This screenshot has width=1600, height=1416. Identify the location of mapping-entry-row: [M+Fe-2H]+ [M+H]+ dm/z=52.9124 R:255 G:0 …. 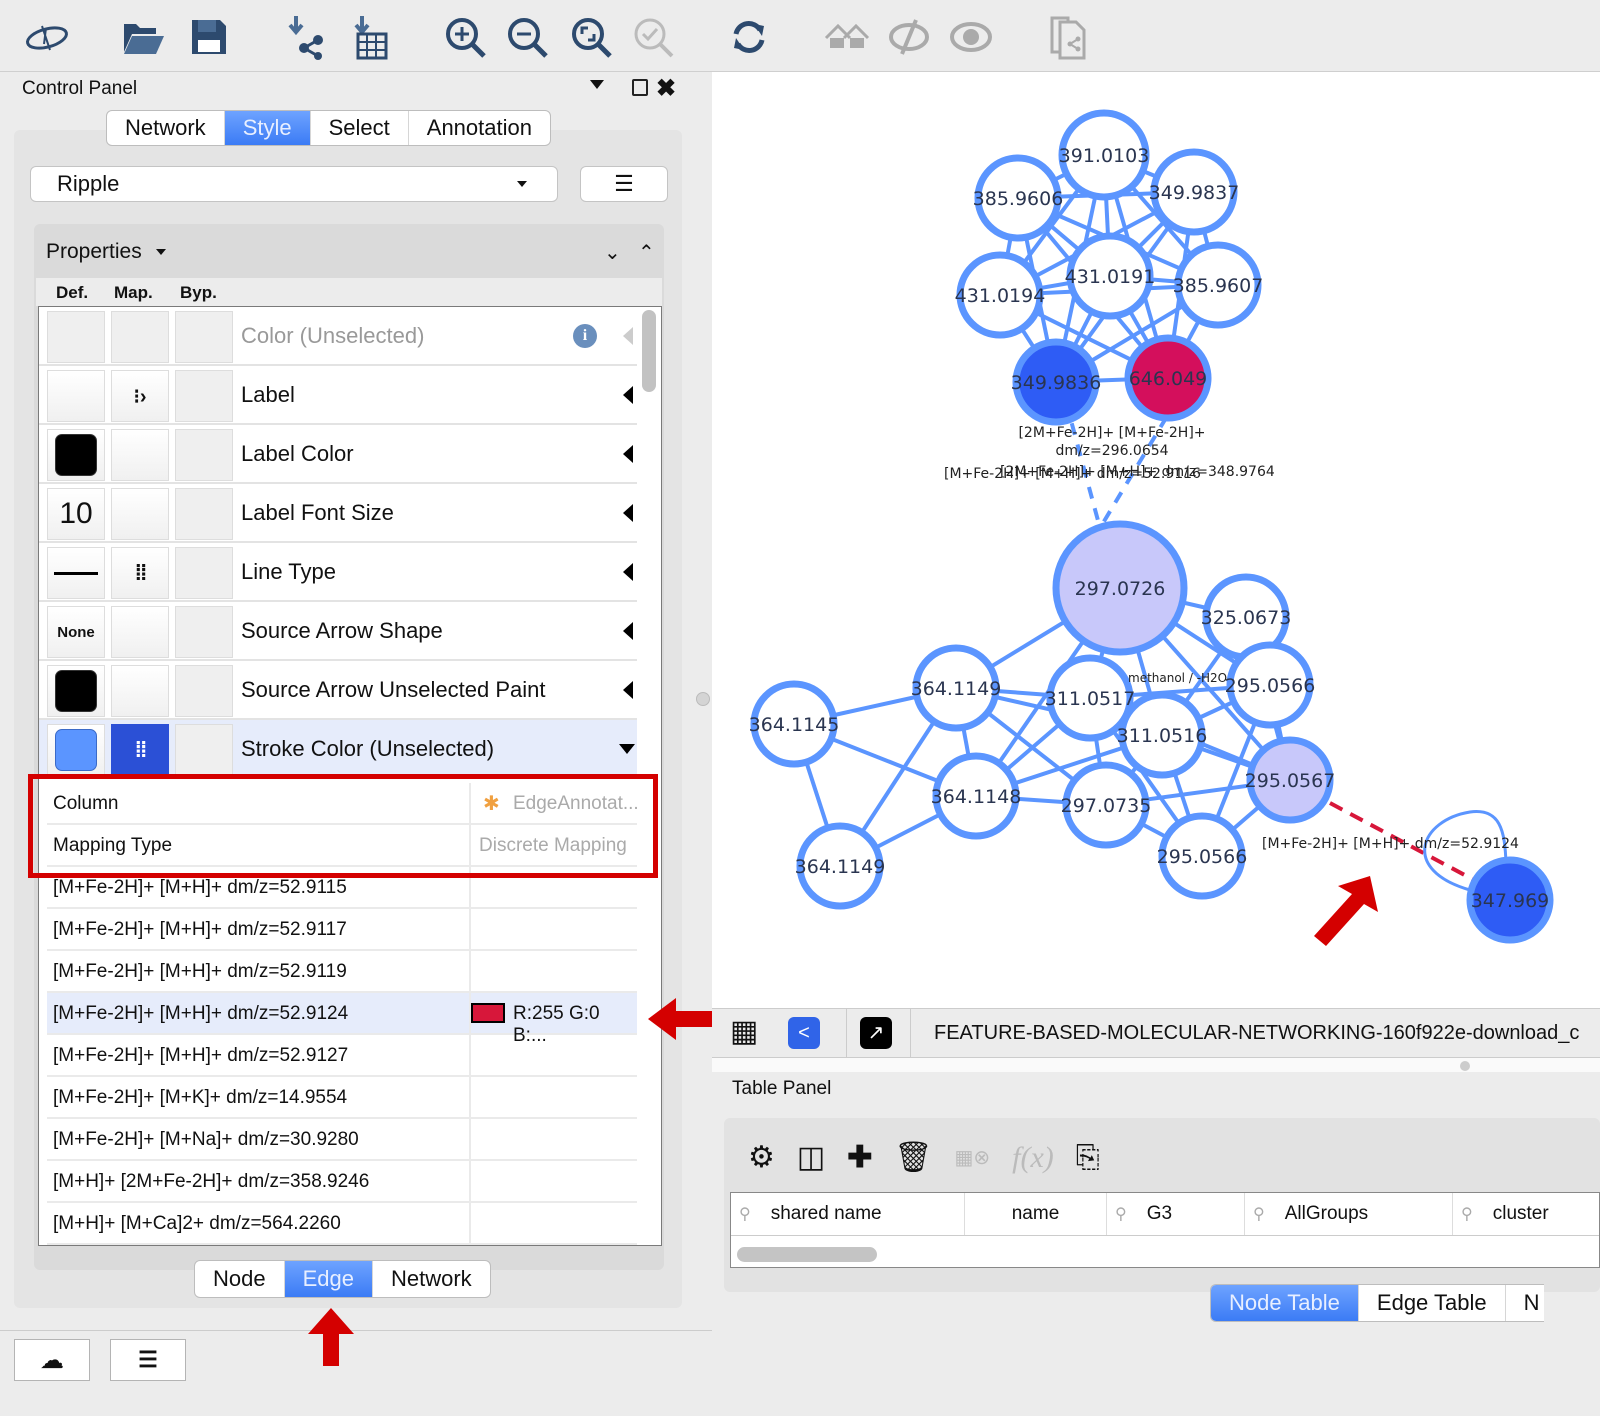
(342, 1019).